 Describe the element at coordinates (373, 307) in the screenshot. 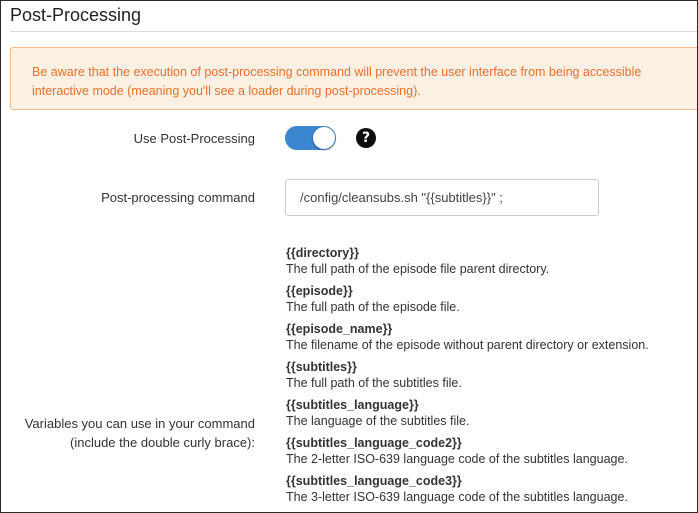

I see `variable-description: The full path of the episode file.` at that location.